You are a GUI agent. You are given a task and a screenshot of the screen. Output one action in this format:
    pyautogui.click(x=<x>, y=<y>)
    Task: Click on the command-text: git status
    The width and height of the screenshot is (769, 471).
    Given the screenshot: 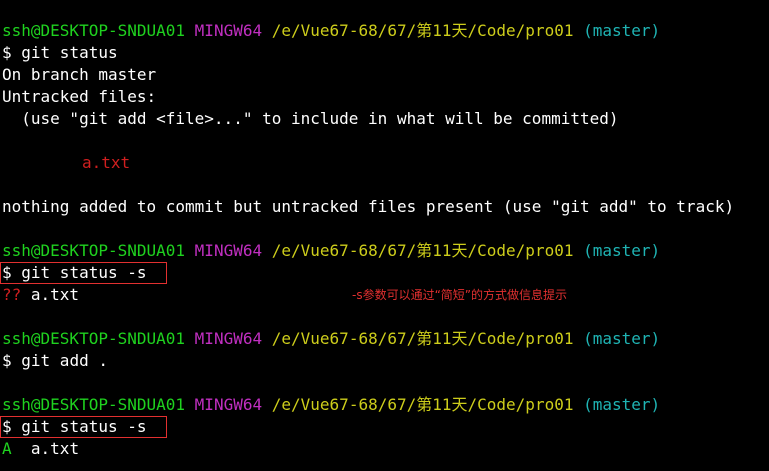 What is the action you would take?
    pyautogui.click(x=64, y=52)
    